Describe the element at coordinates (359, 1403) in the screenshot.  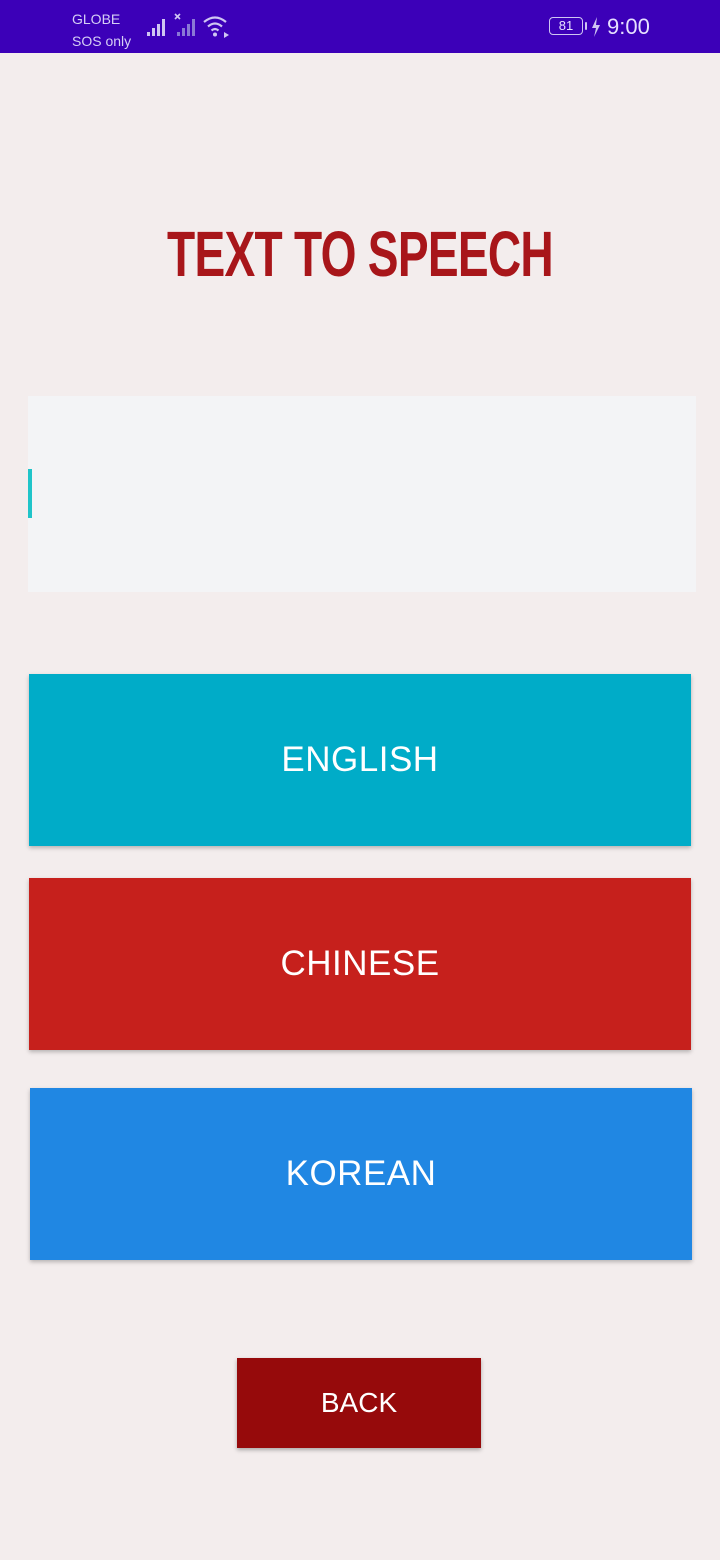
I see `back-button: BACK` at that location.